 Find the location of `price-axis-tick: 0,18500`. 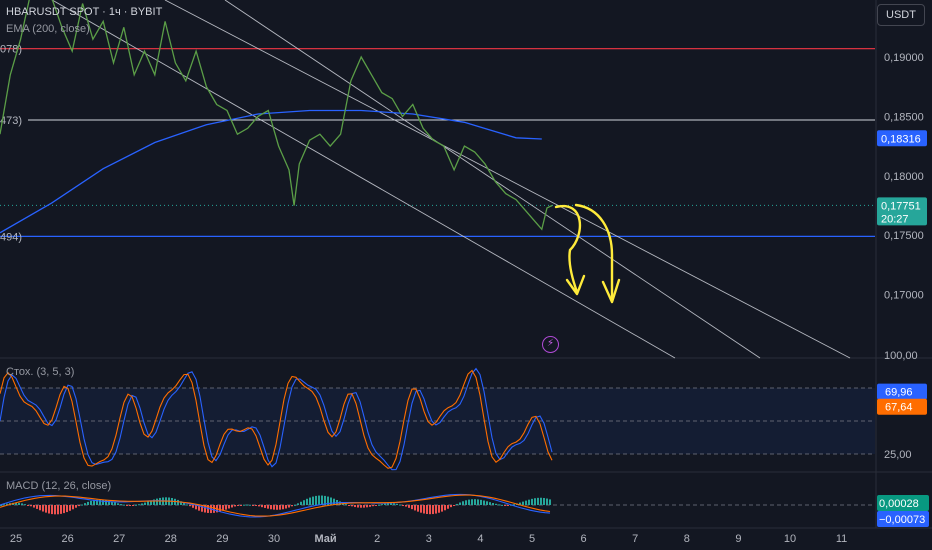

price-axis-tick: 0,18500 is located at coordinates (904, 117).